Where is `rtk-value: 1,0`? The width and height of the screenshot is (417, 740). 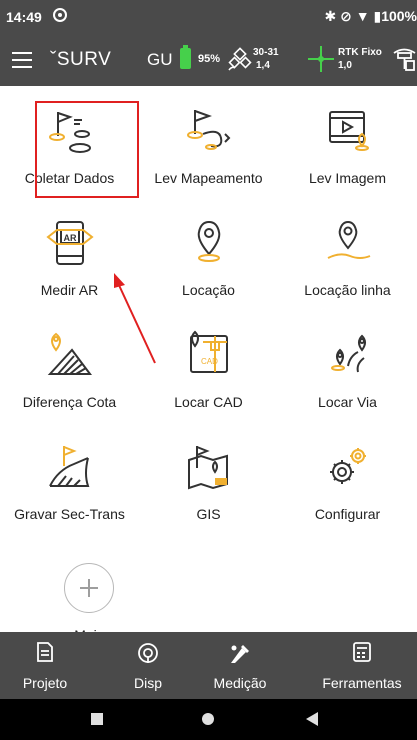 rtk-value: 1,0 is located at coordinates (345, 65).